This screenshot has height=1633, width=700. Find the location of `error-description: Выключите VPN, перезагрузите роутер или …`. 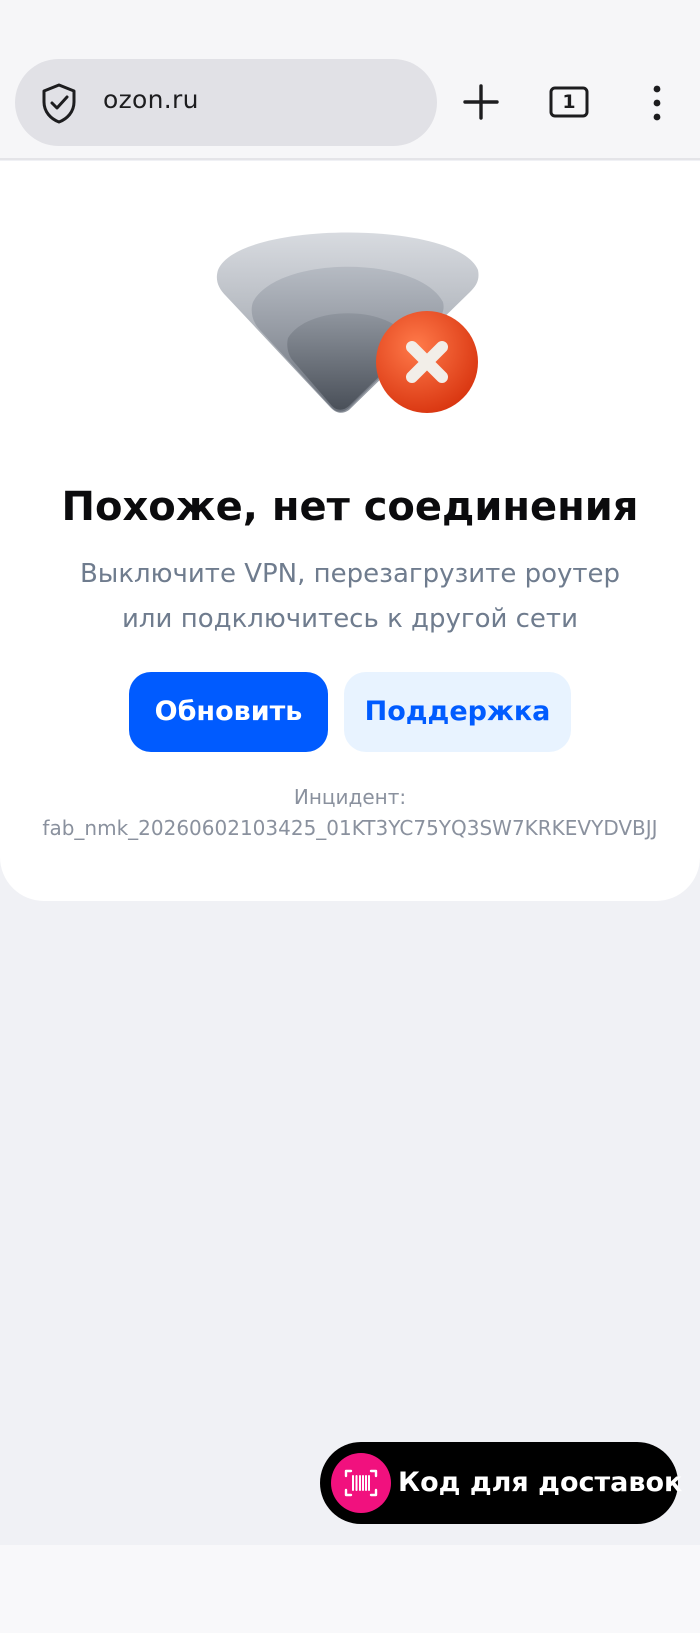

error-description: Выключите VPN, перезагрузите роутер или … is located at coordinates (350, 597).